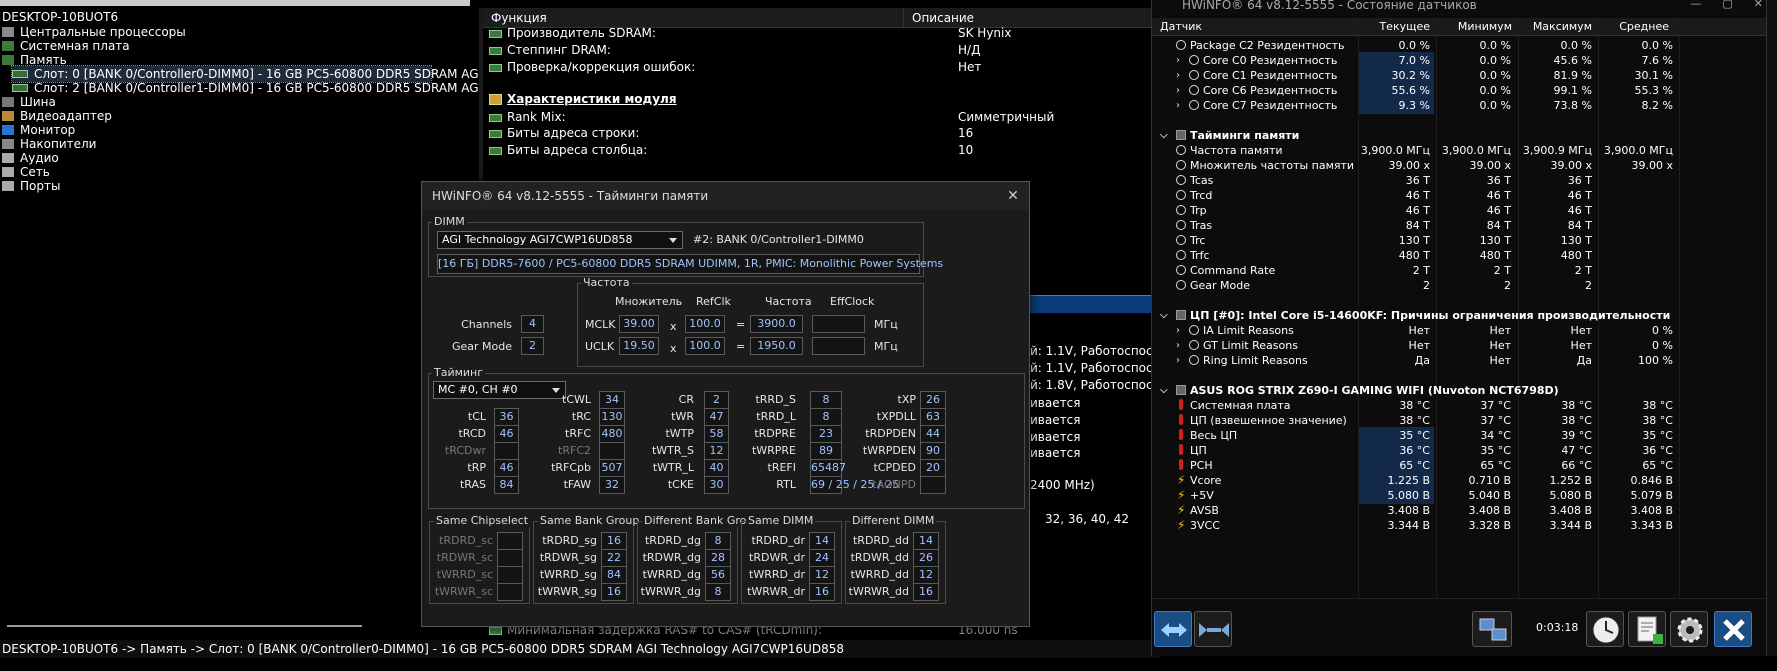 This screenshot has width=1777, height=671. Describe the element at coordinates (716, 400) in the screenshot. I see `timing-value-cr: 2` at that location.